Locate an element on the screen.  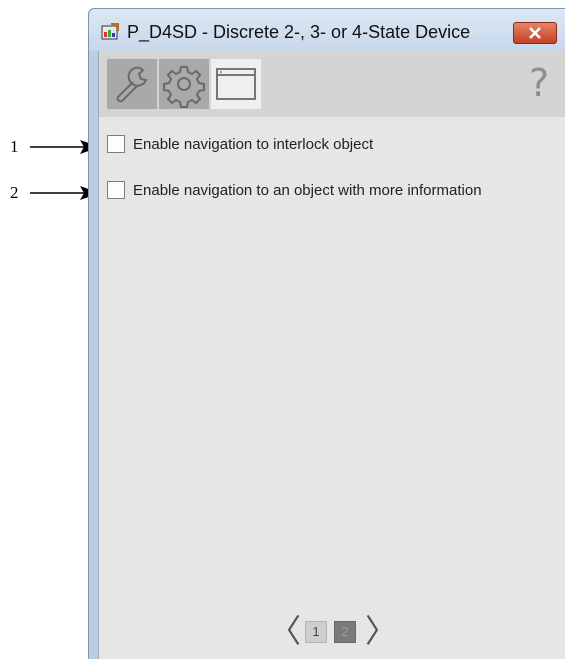
option-interlock-navigation: Enable navigation to interlock object is located at coordinates (240, 144).